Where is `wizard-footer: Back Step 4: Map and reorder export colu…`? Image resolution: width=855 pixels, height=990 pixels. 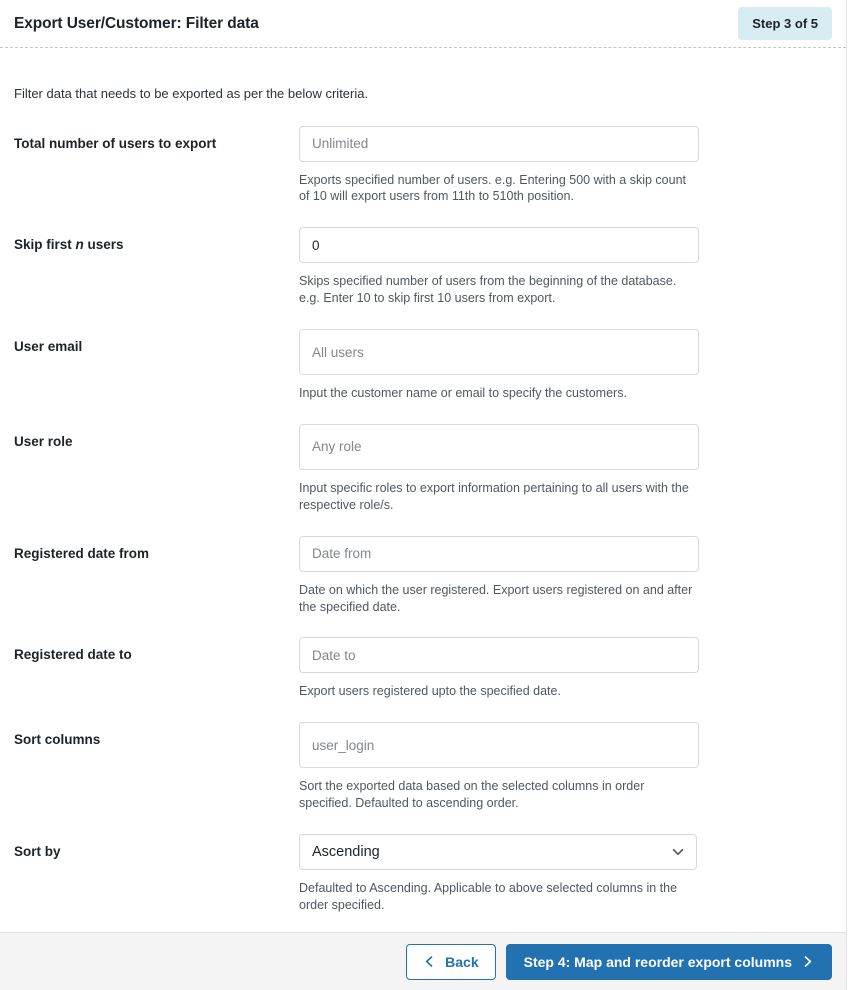 wizard-footer: Back Step 4: Map and reorder export colu… is located at coordinates (423, 961).